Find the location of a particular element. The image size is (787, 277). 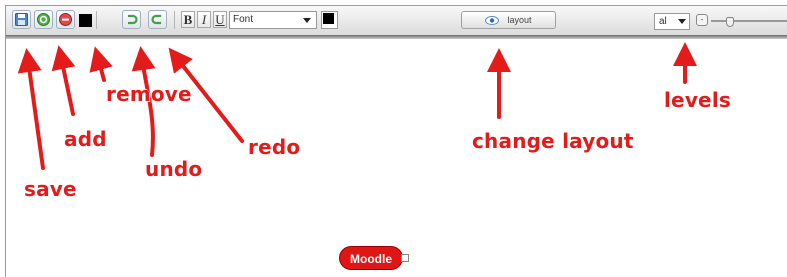

change-layout-annotation: change layout is located at coordinates (553, 141).